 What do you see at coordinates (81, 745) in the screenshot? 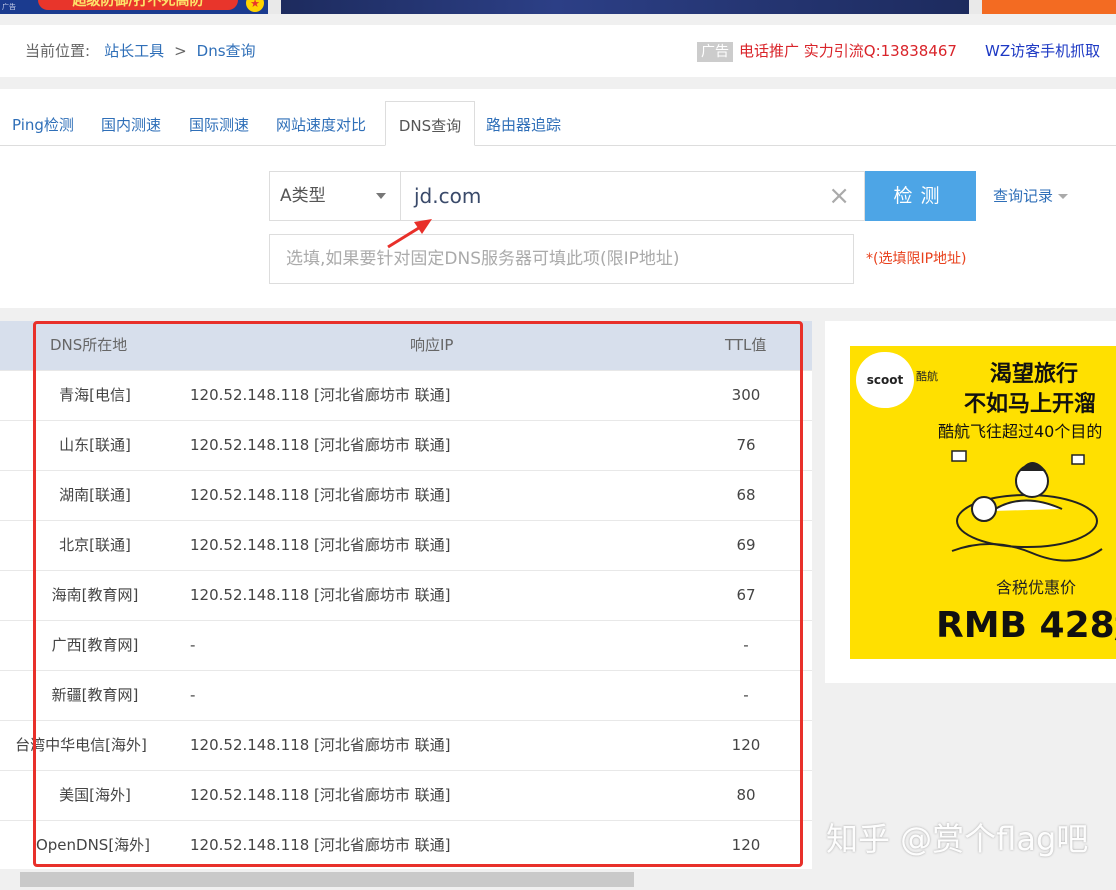
I see `row-location: 台湾中华电信[海外]` at bounding box center [81, 745].